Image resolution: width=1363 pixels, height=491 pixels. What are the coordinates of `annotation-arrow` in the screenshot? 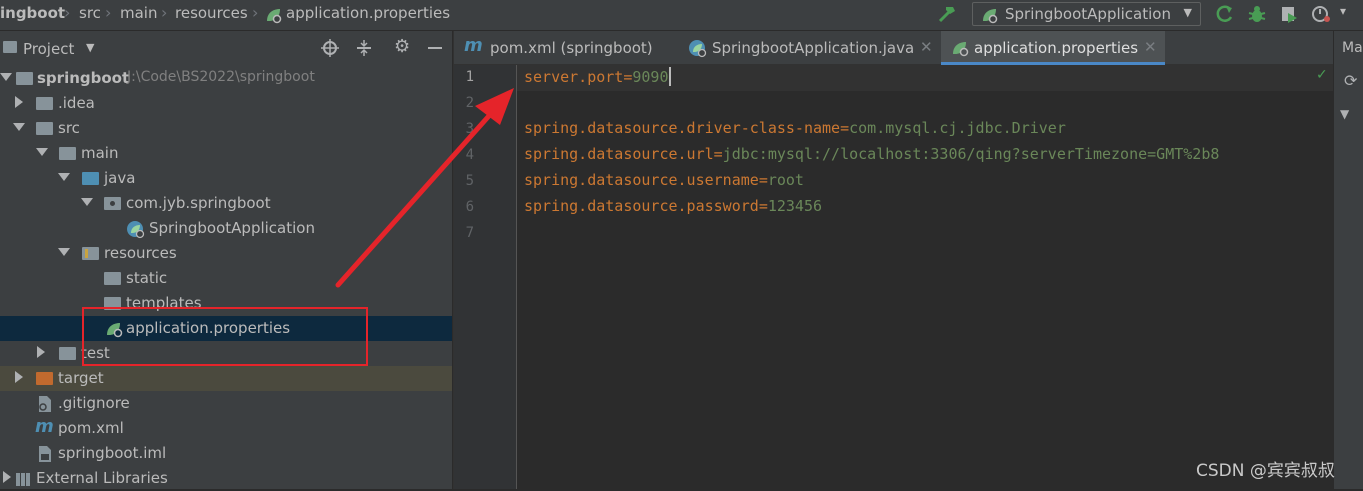 It's located at (424, 188).